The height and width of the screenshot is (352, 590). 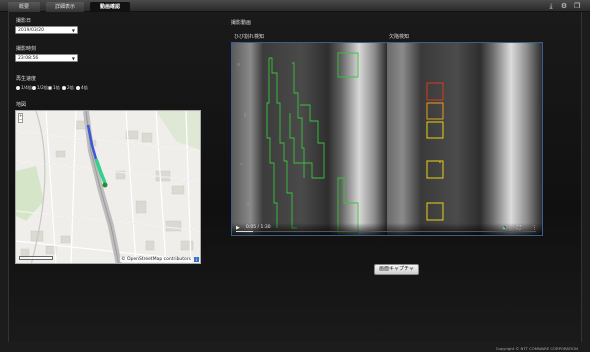 I want to click on time-label: 撮影時刻, so click(x=26, y=49).